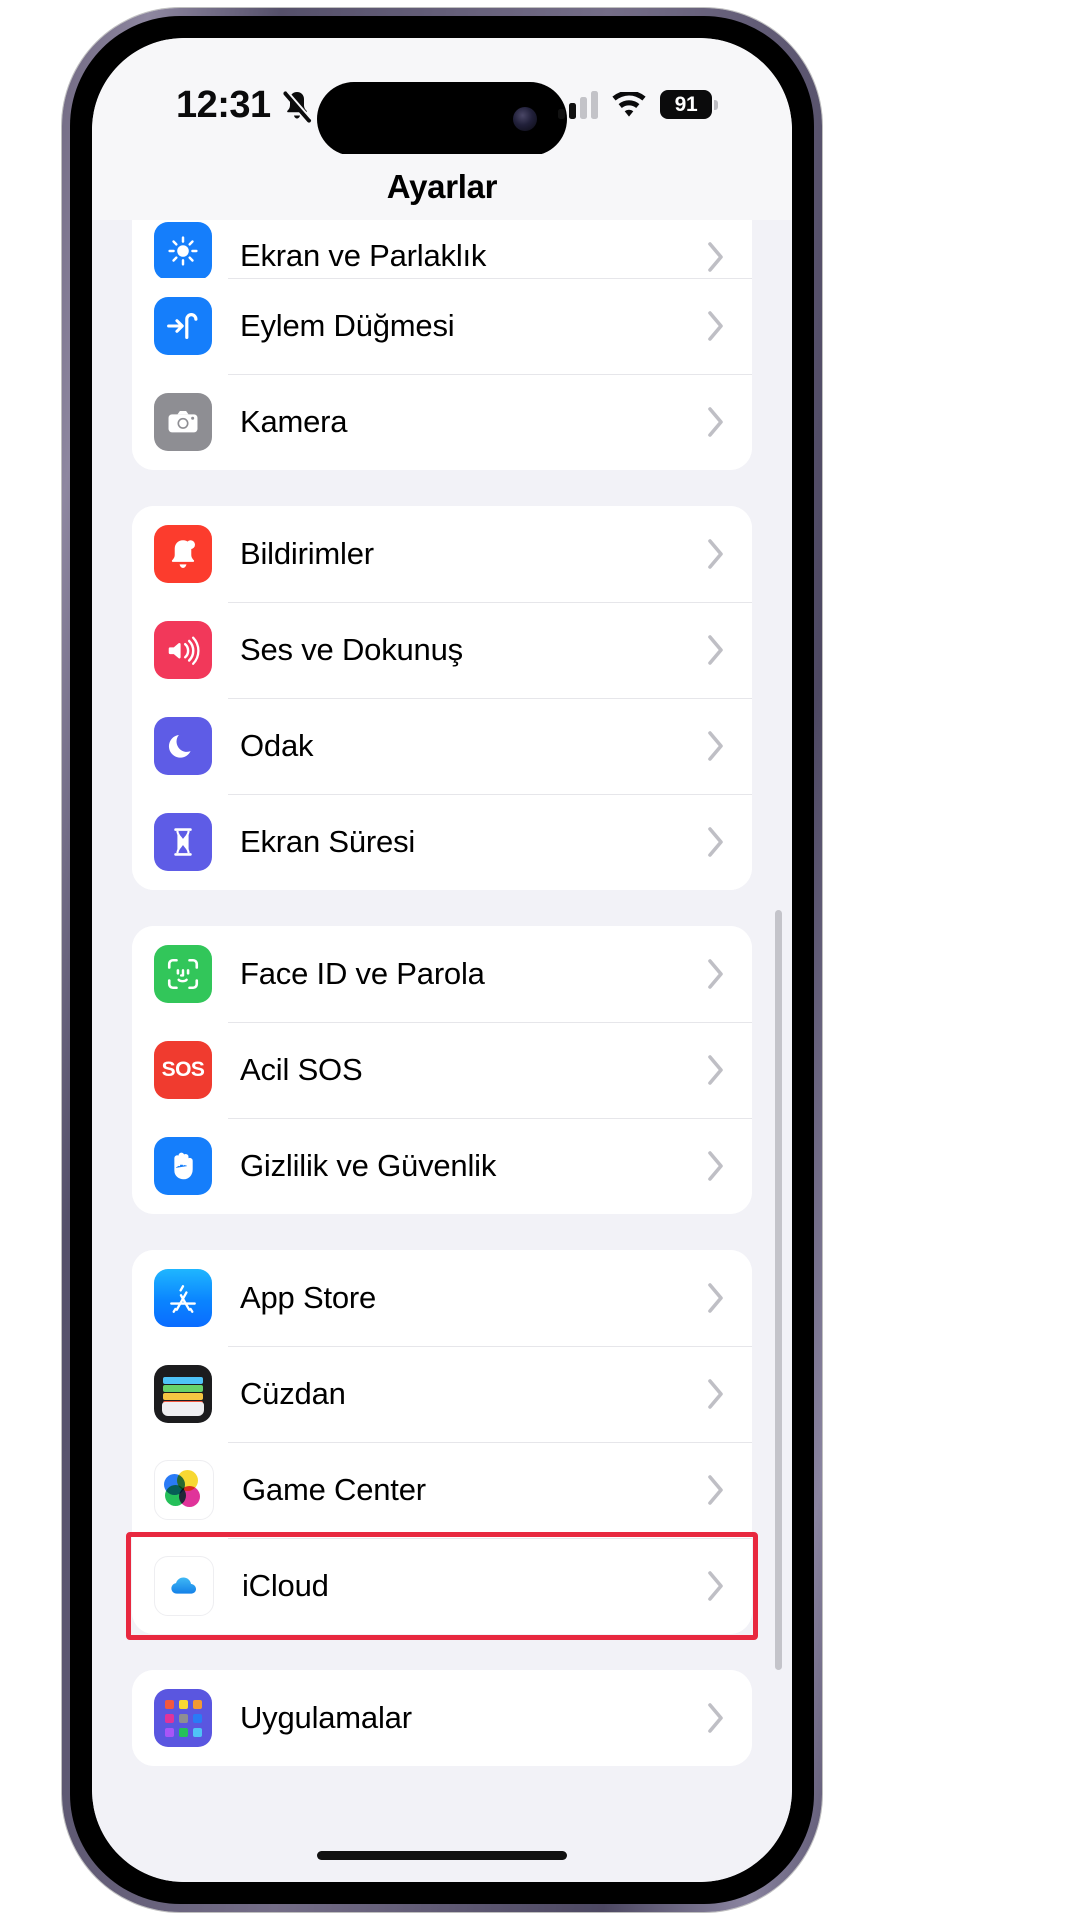 The width and height of the screenshot is (1080, 1920). I want to click on settings-row-label: Game Center, so click(334, 1489).